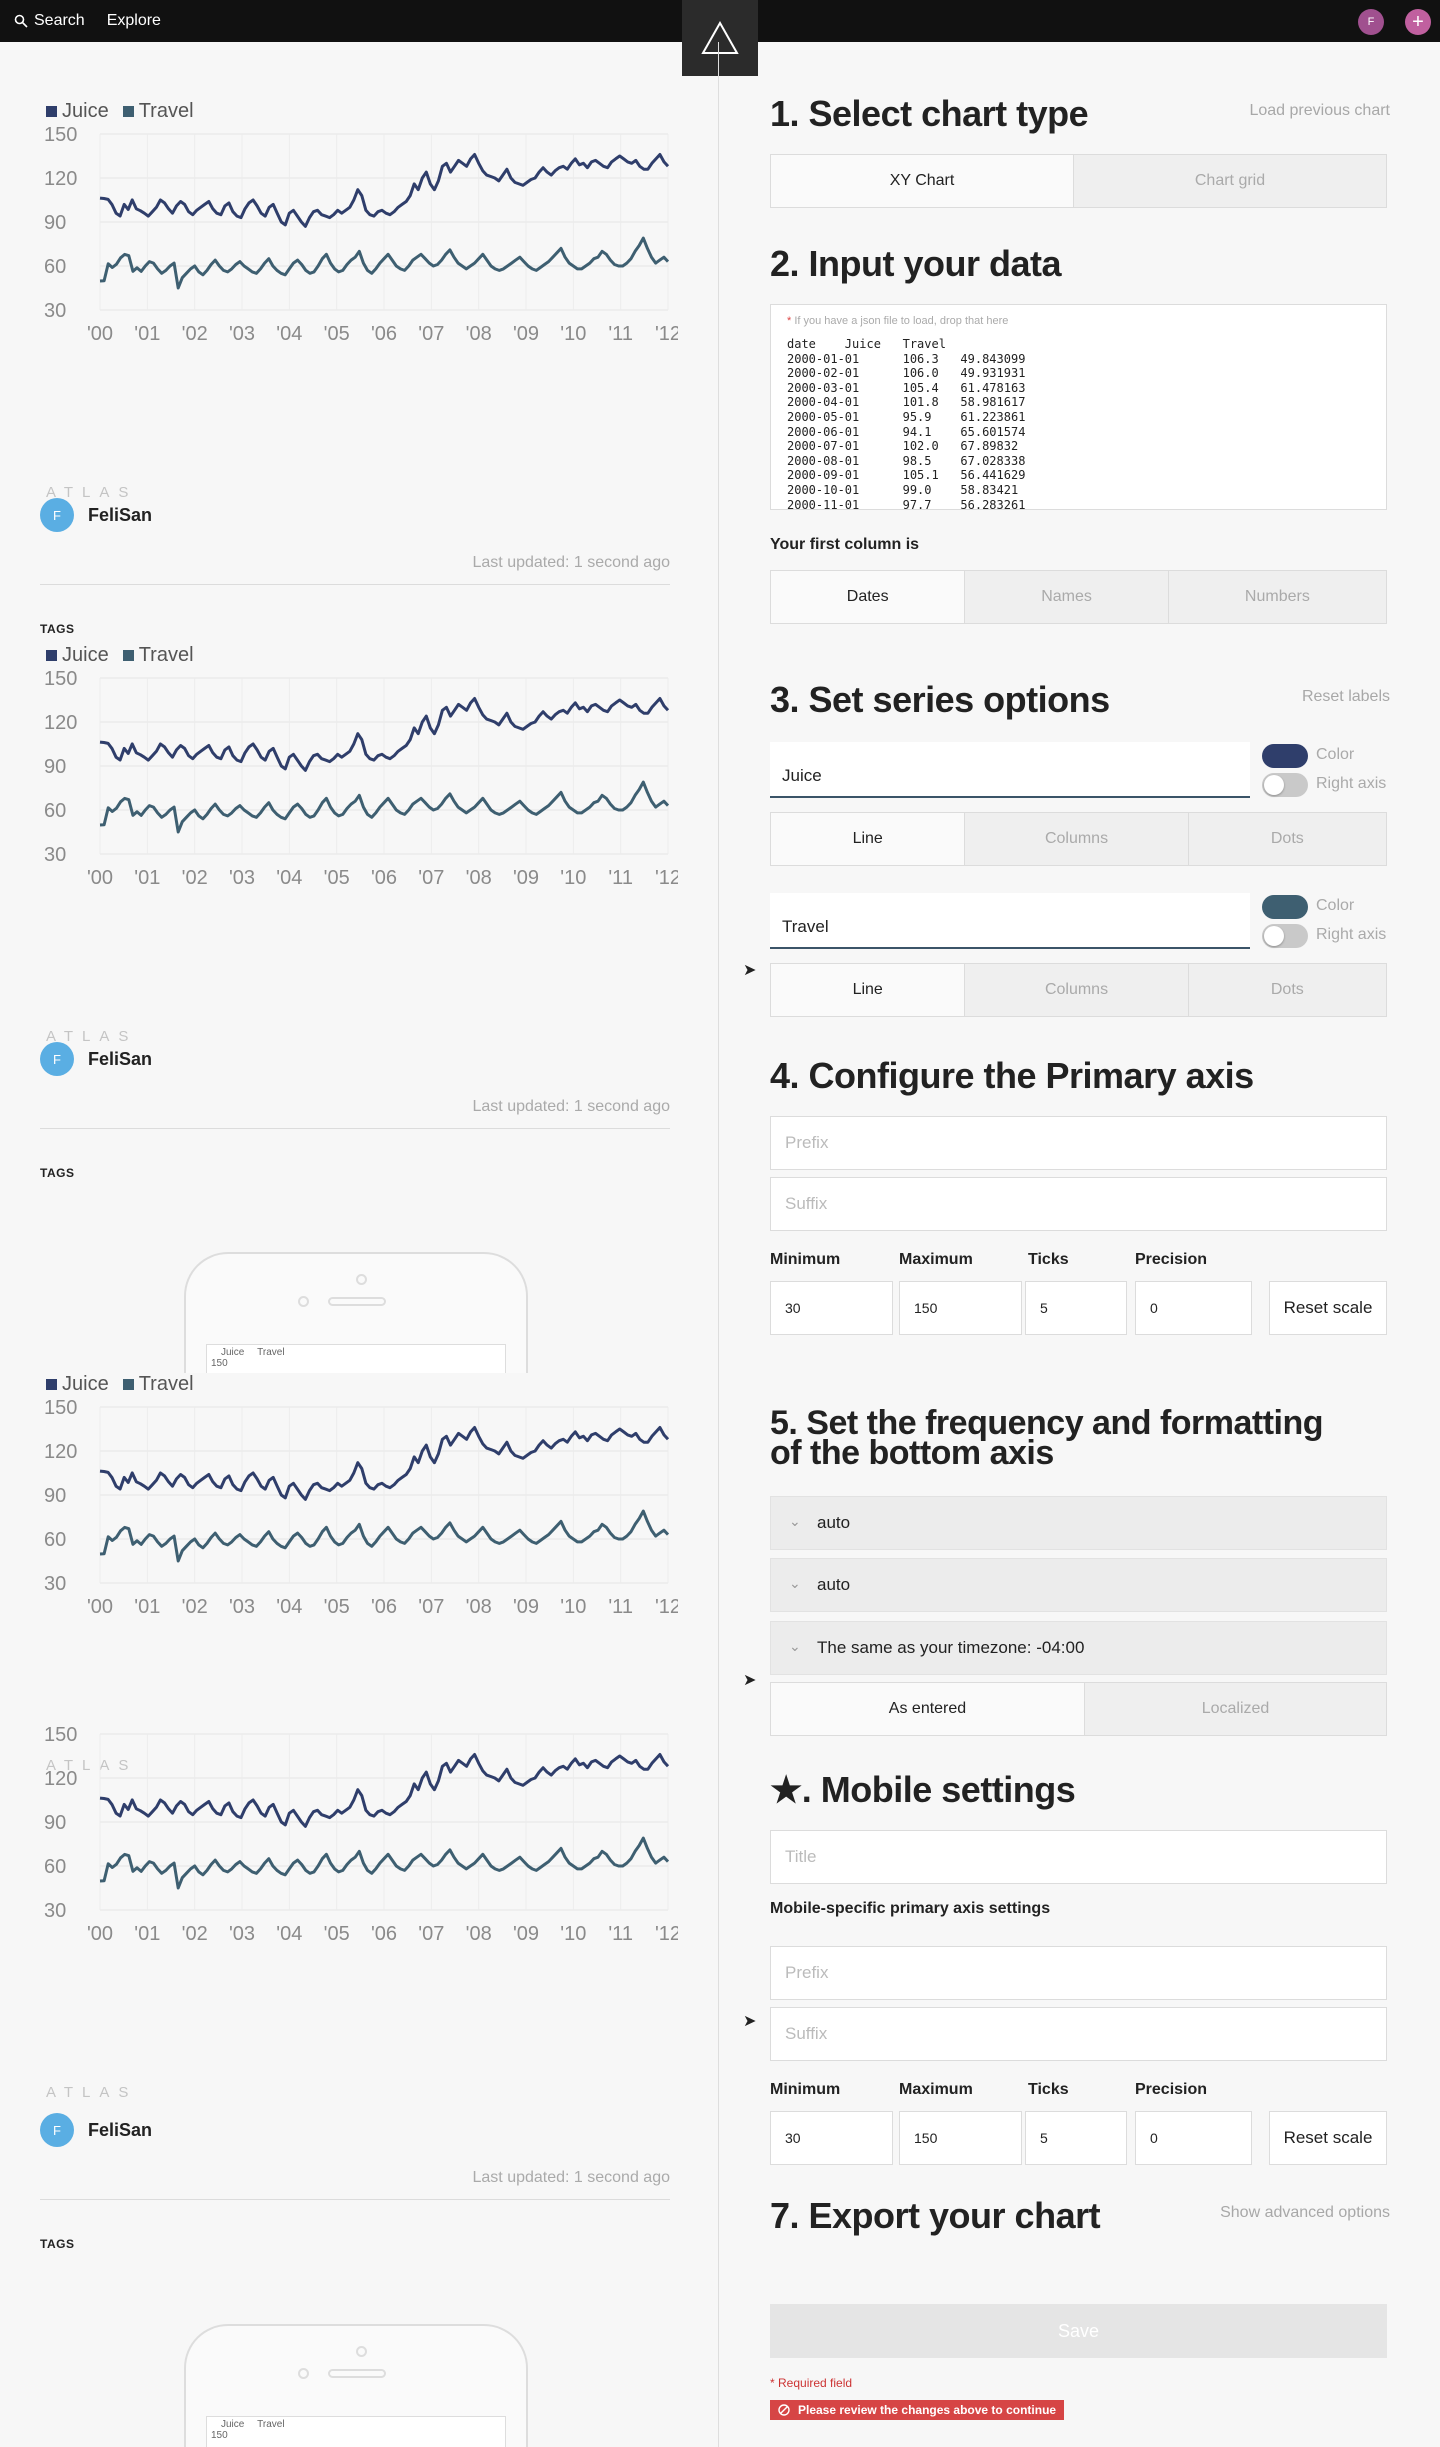 The width and height of the screenshot is (1440, 2447). What do you see at coordinates (916, 263) in the screenshot?
I see `section-title-input-data: 2. Input your data` at bounding box center [916, 263].